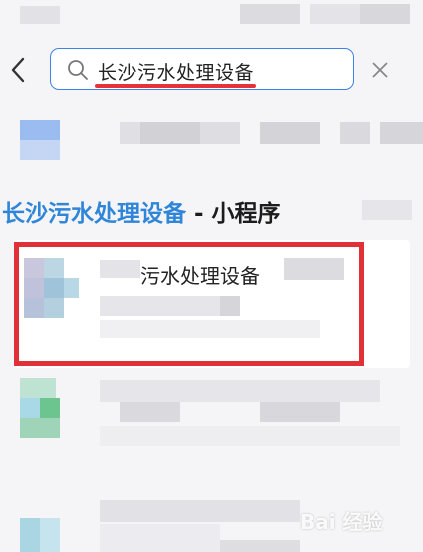  I want to click on status-bar-blurred, so click(211, 15).